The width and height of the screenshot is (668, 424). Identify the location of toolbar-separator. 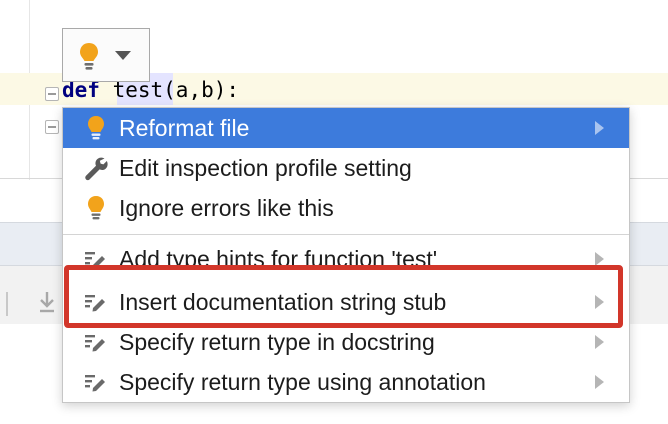
(7, 304).